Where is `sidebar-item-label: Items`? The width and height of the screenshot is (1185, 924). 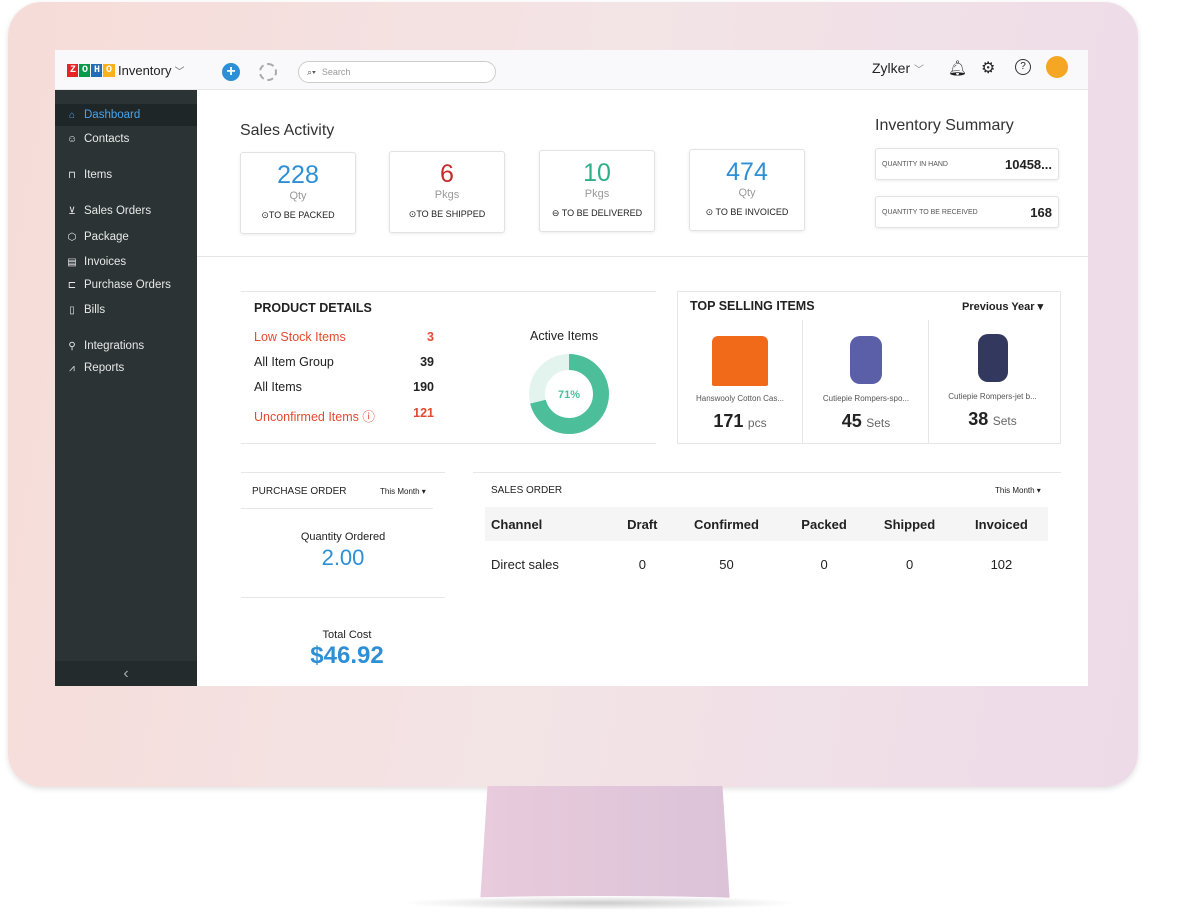
sidebar-item-label: Items is located at coordinates (98, 175).